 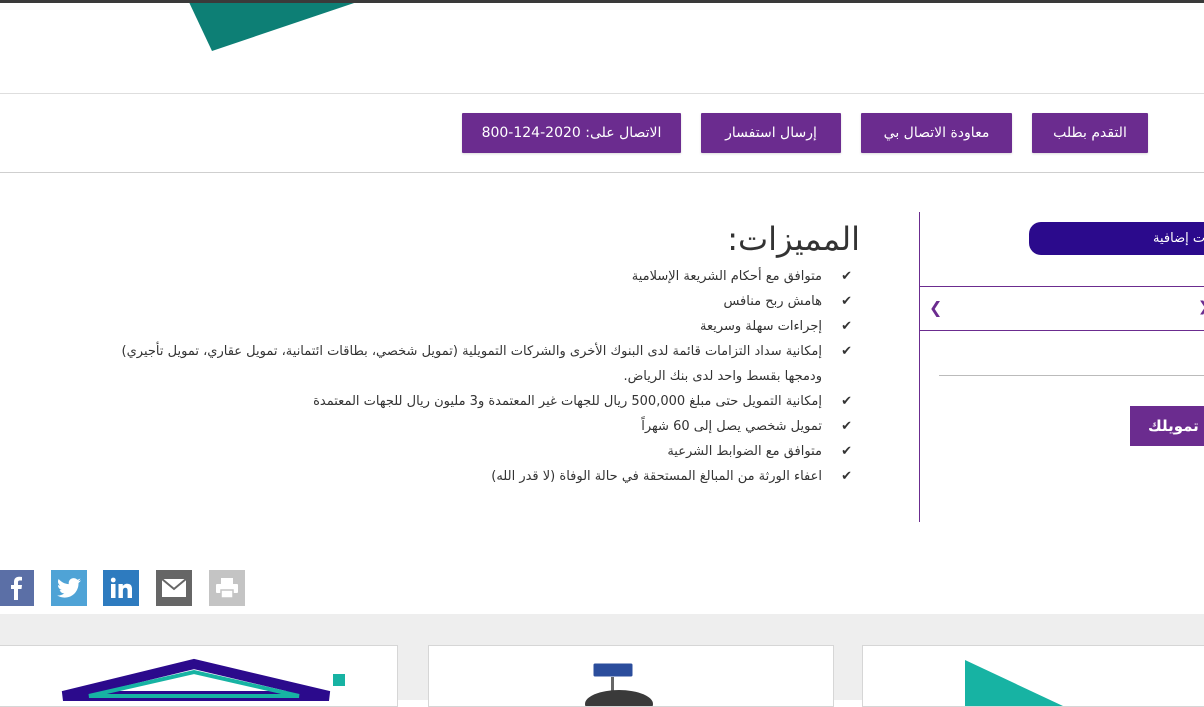 What do you see at coordinates (1071, 375) in the screenshot?
I see `sidebar-inner-divider` at bounding box center [1071, 375].